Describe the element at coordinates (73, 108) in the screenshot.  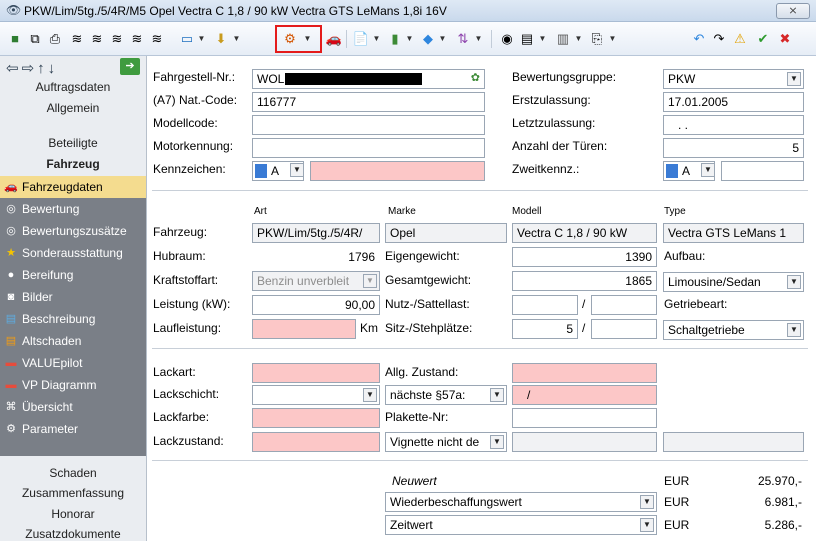
I see `sidebar-item-allgemein: Allgemein` at that location.